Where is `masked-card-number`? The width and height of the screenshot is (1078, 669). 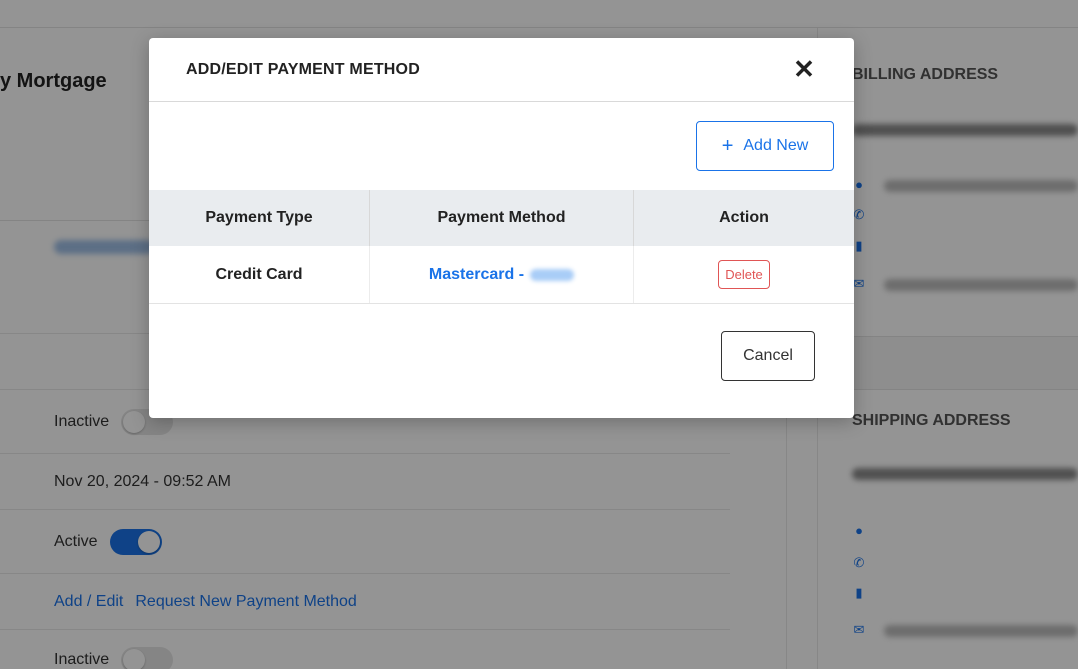
masked-card-number is located at coordinates (552, 274).